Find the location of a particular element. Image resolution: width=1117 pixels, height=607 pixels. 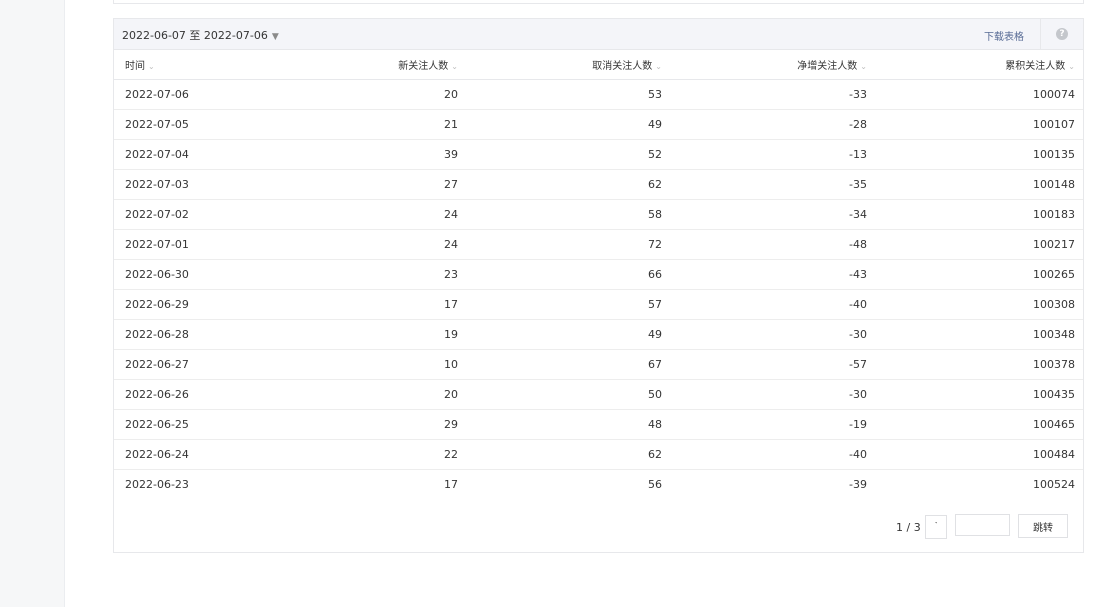

cell-date: 2022-07-05 is located at coordinates (199, 124).